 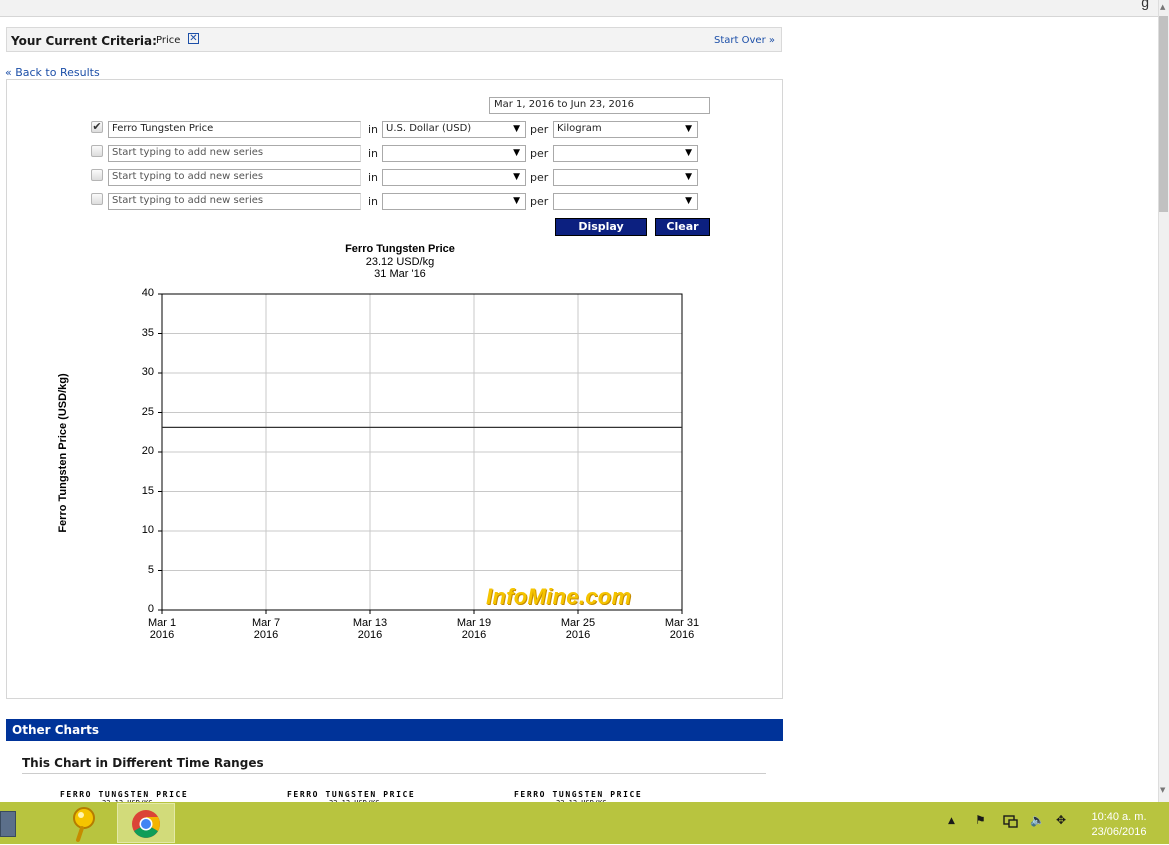 What do you see at coordinates (147, 372) in the screenshot?
I see `y-tick-label: 30` at bounding box center [147, 372].